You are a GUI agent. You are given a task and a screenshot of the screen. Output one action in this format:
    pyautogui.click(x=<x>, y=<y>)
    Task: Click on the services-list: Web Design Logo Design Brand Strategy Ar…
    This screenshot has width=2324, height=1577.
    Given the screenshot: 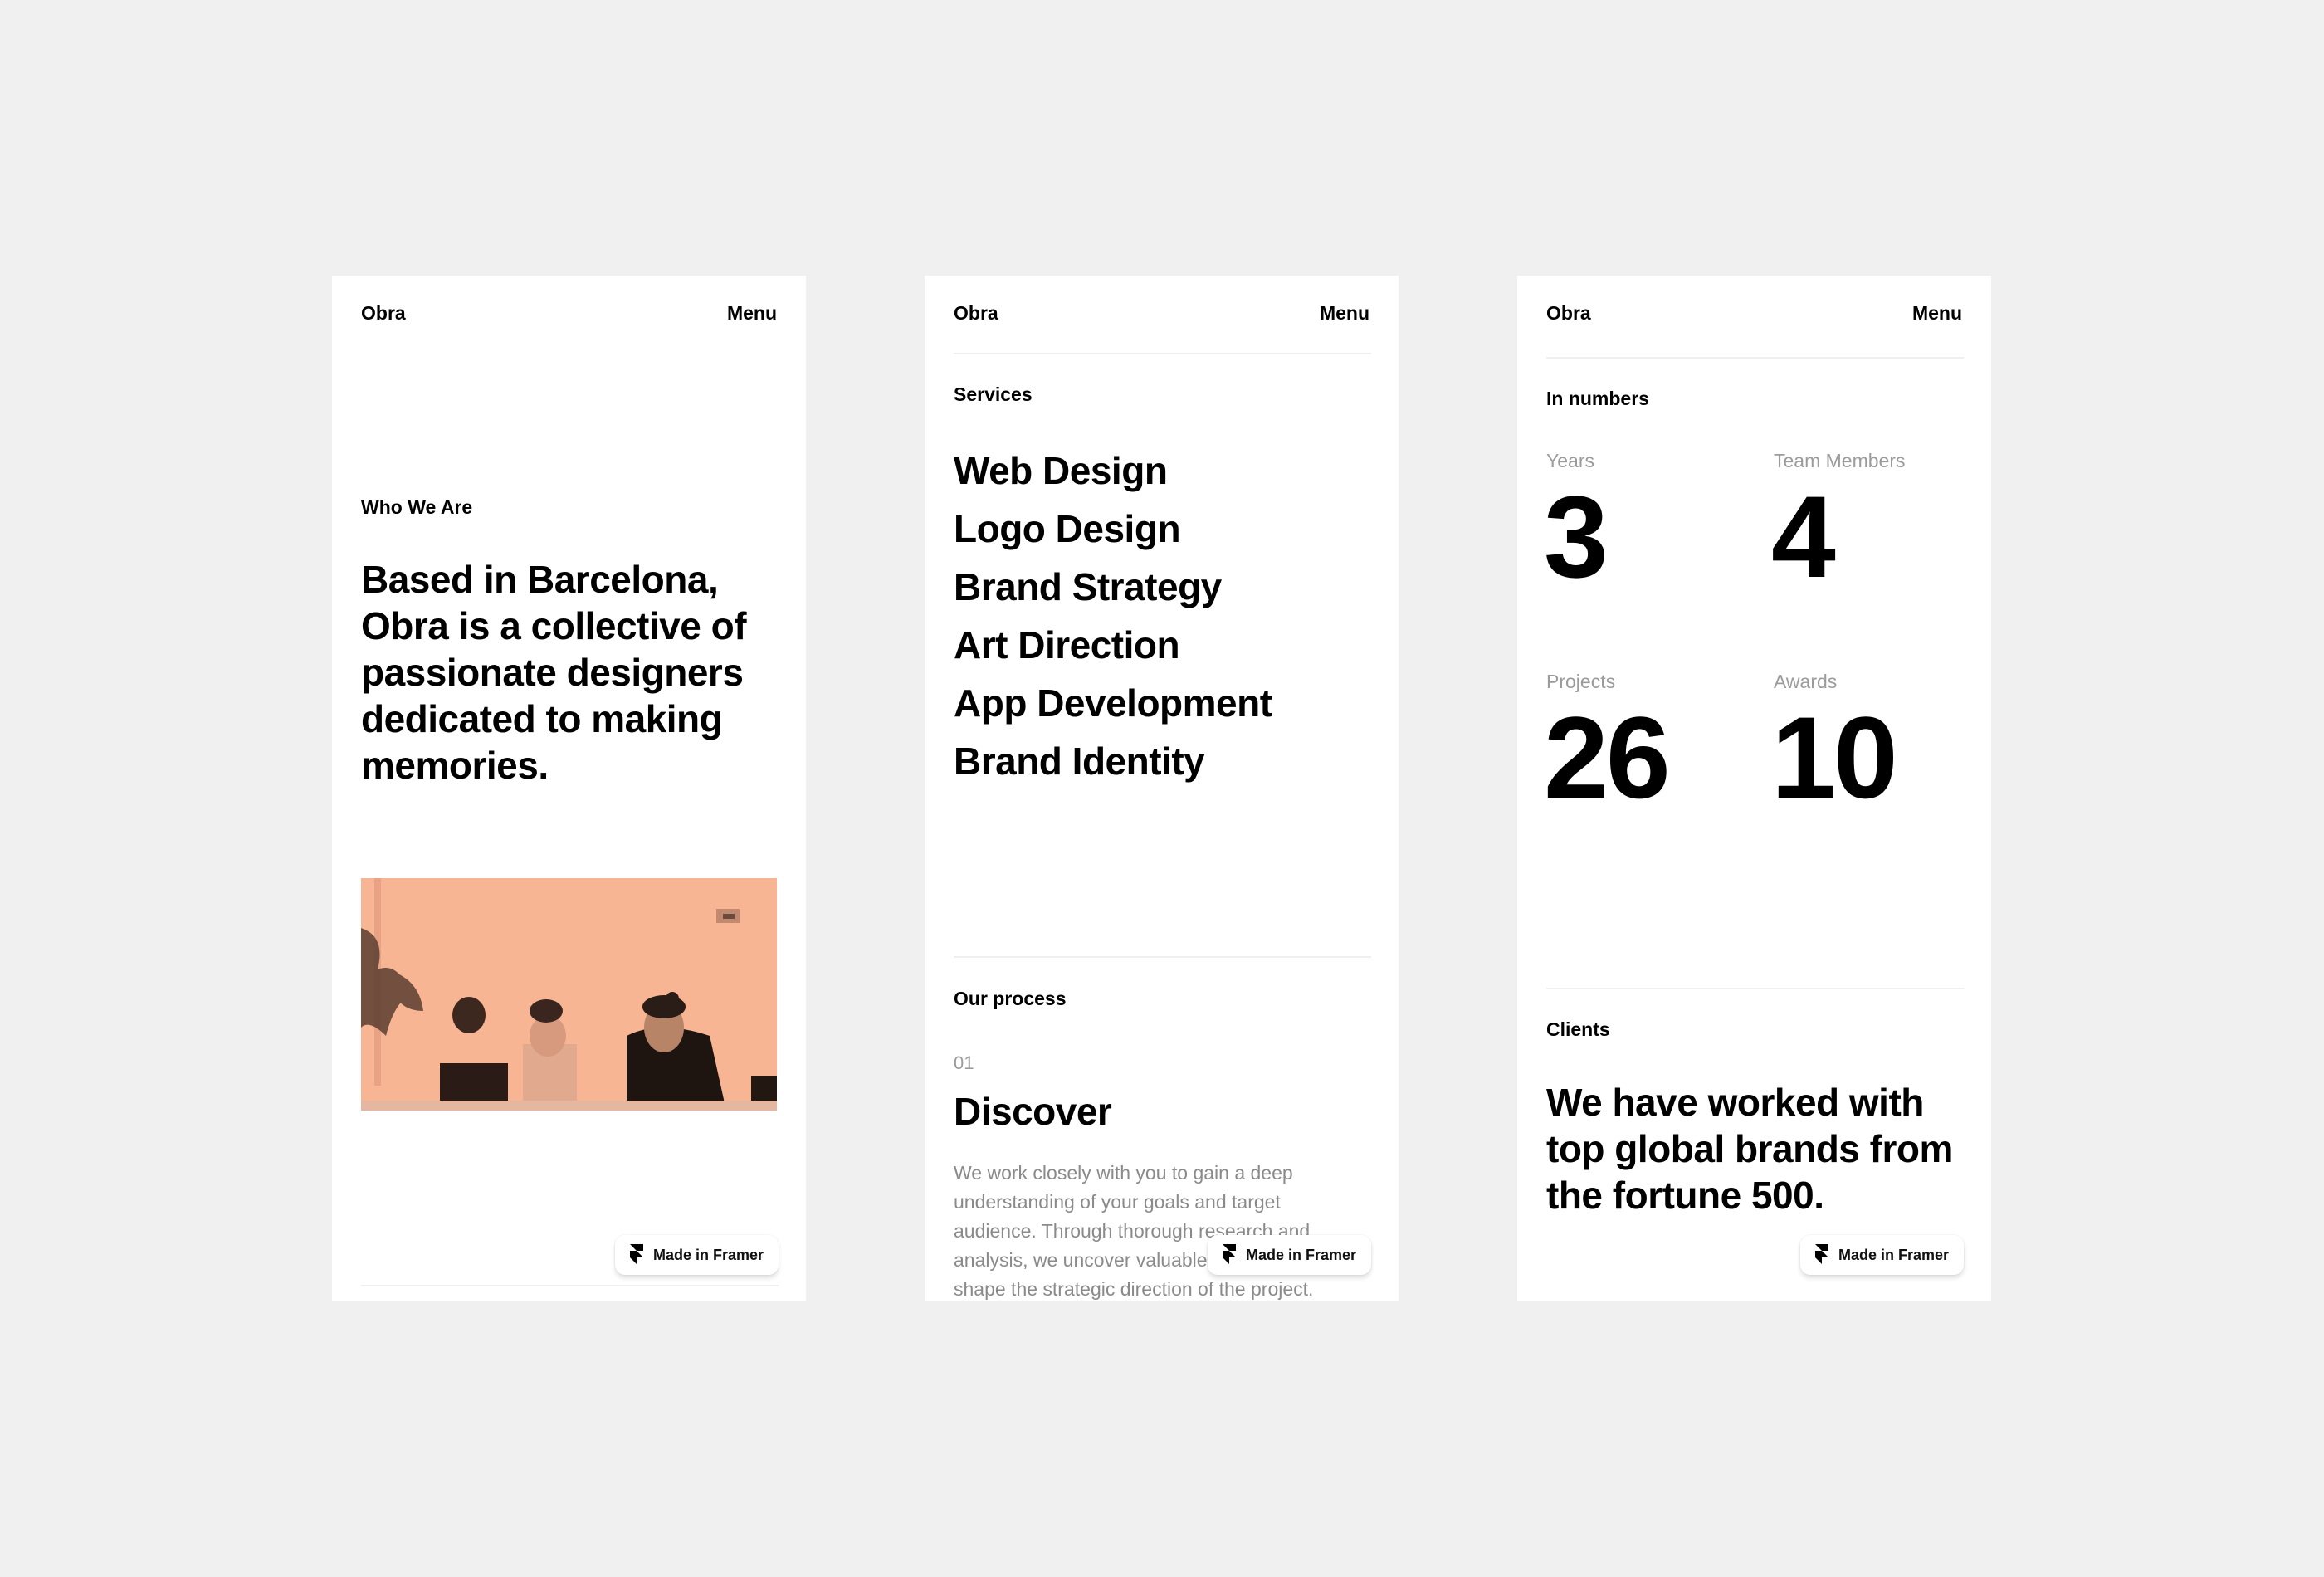 What is the action you would take?
    pyautogui.click(x=1113, y=616)
    